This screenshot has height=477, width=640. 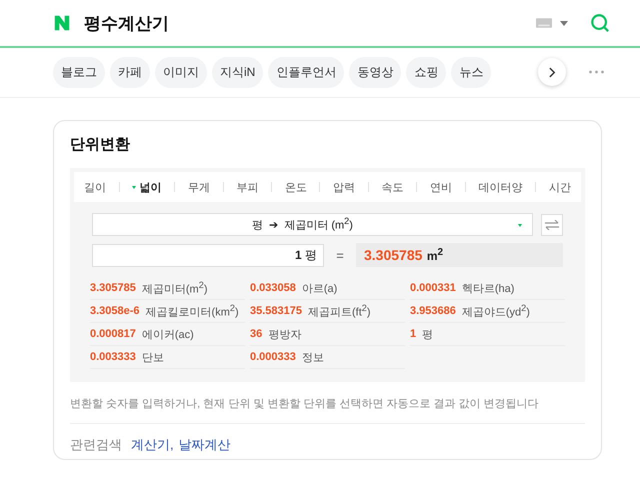 I want to click on caret-icon, so click(x=564, y=23).